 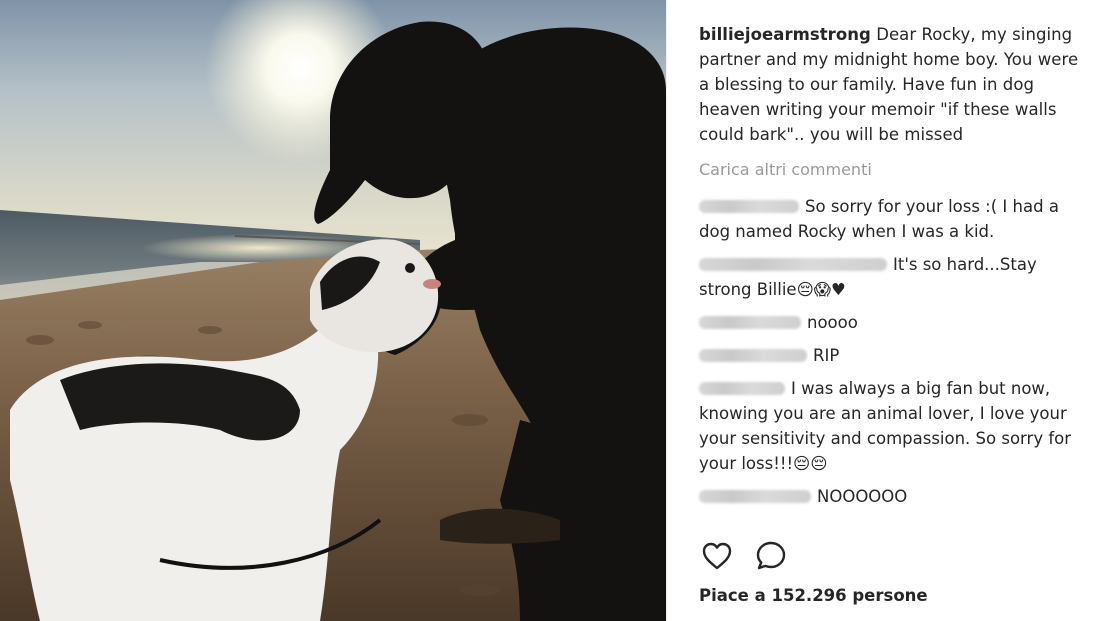 What do you see at coordinates (862, 496) in the screenshot?
I see `comment-text: NOOOOOO` at bounding box center [862, 496].